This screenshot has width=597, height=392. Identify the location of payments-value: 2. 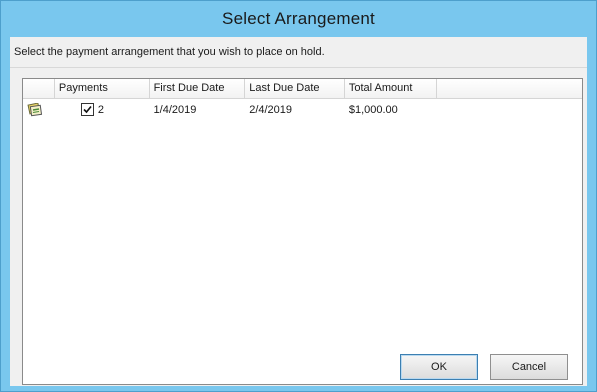
(101, 110).